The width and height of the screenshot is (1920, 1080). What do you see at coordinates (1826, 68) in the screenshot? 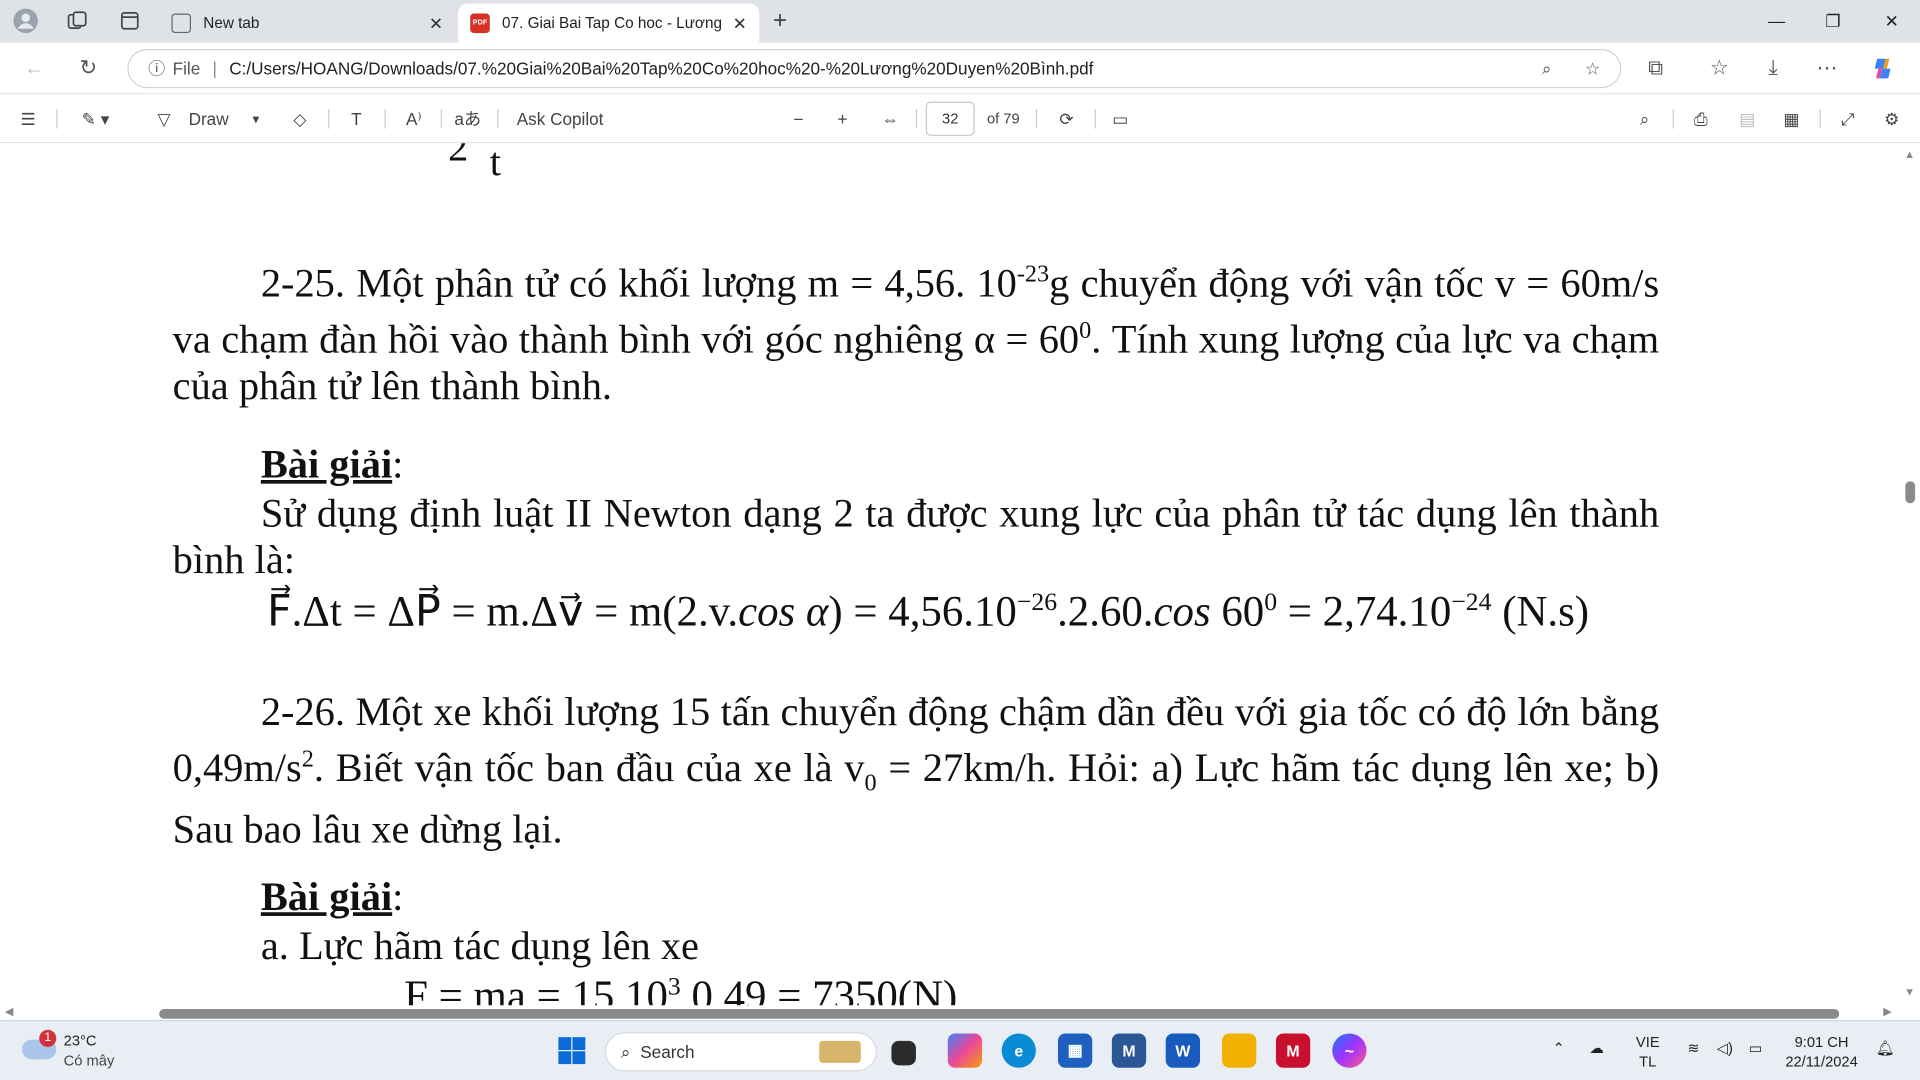
I see `more-menu-icon: ⋯` at bounding box center [1826, 68].